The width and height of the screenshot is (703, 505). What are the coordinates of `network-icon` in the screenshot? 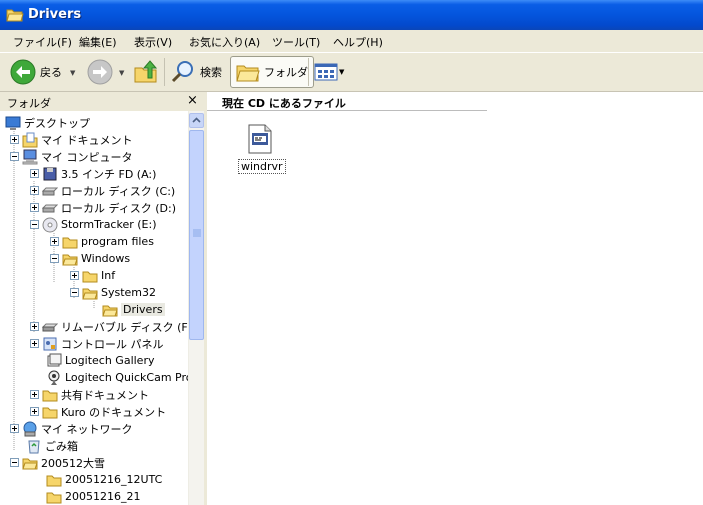 It's located at (30, 428).